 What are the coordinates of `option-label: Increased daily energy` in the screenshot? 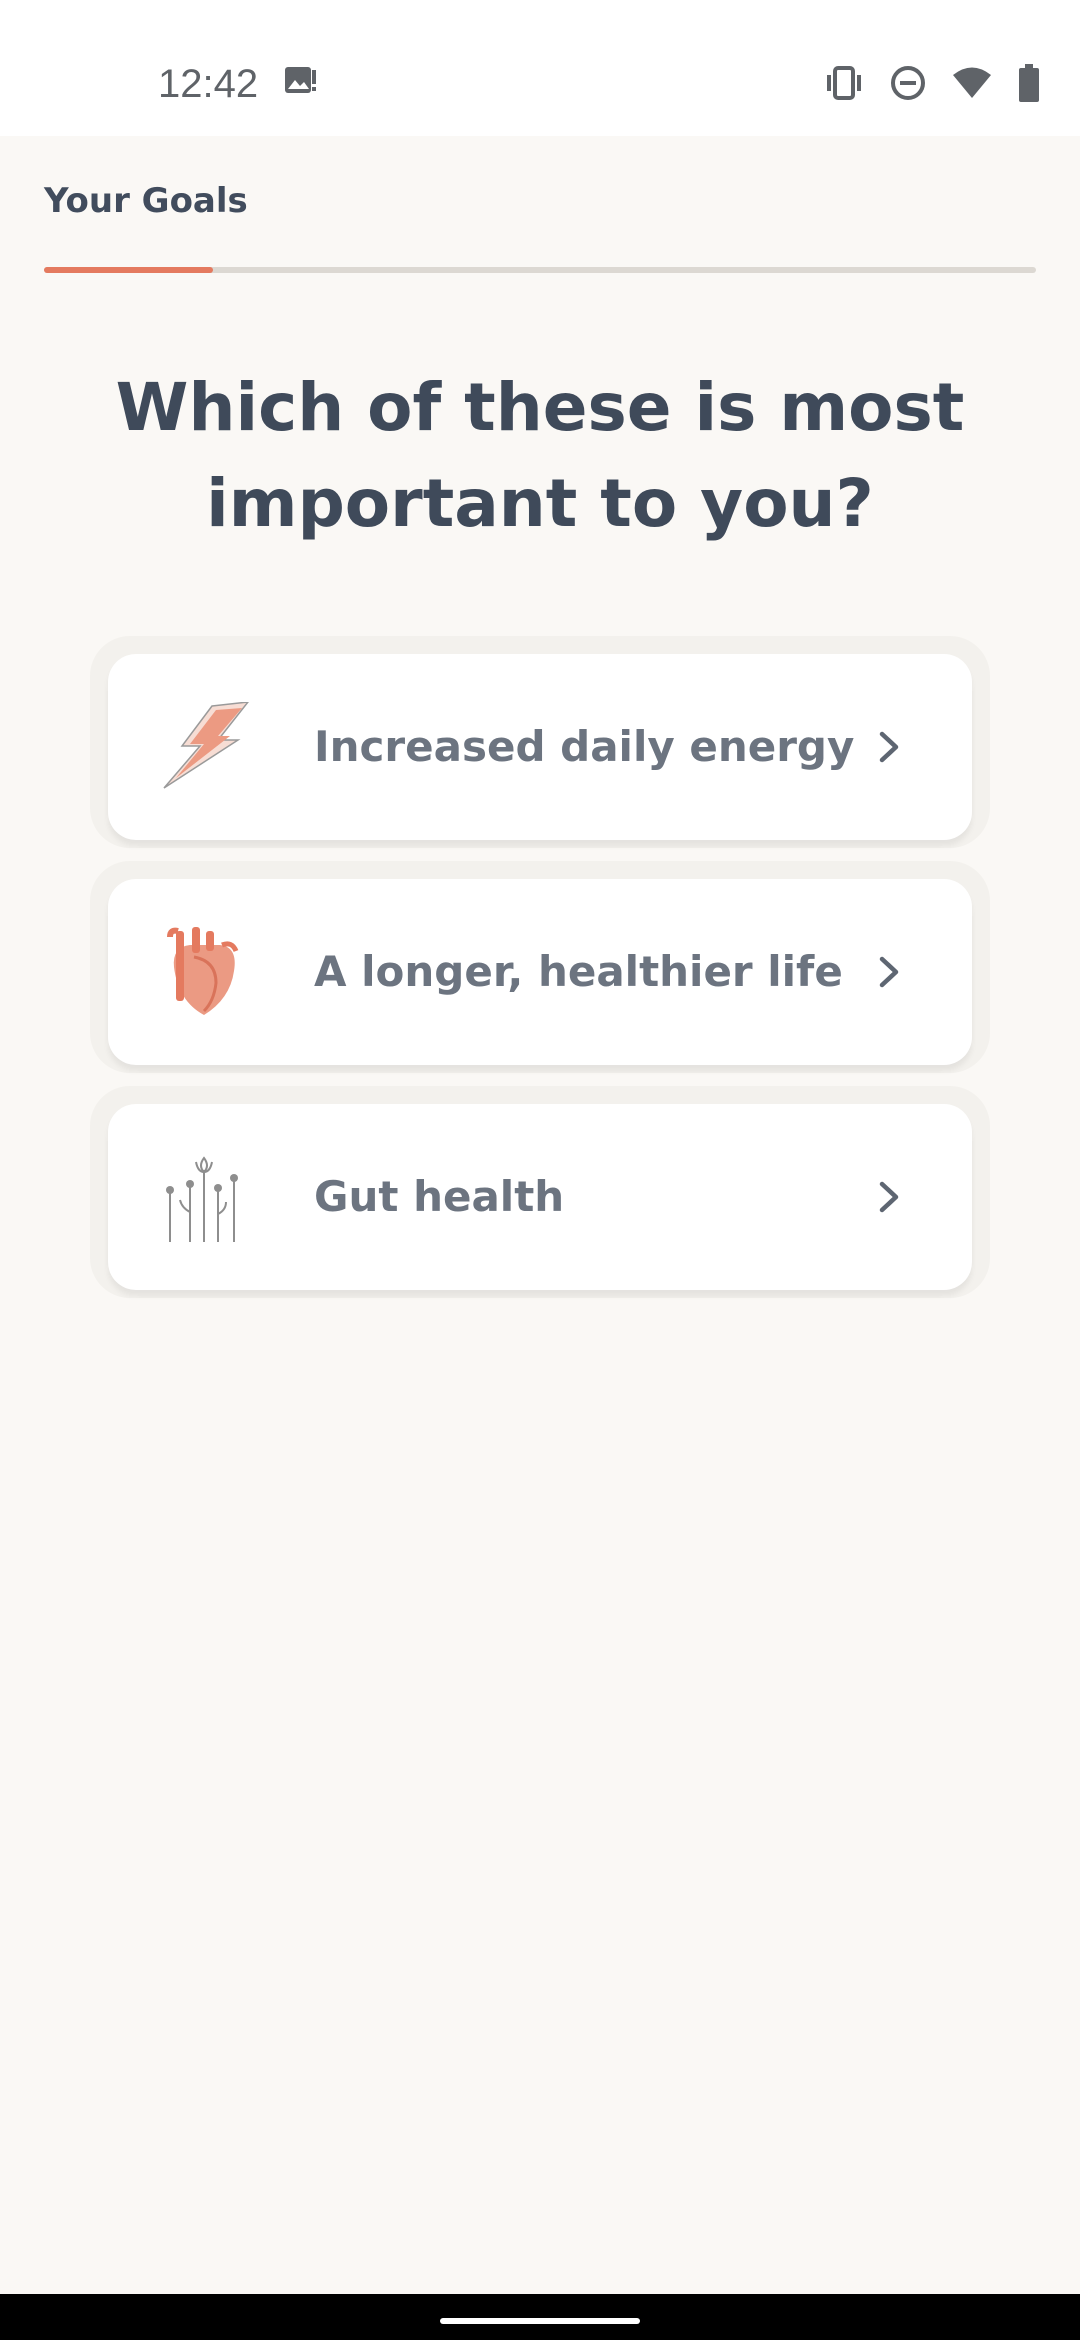 It's located at (584, 746).